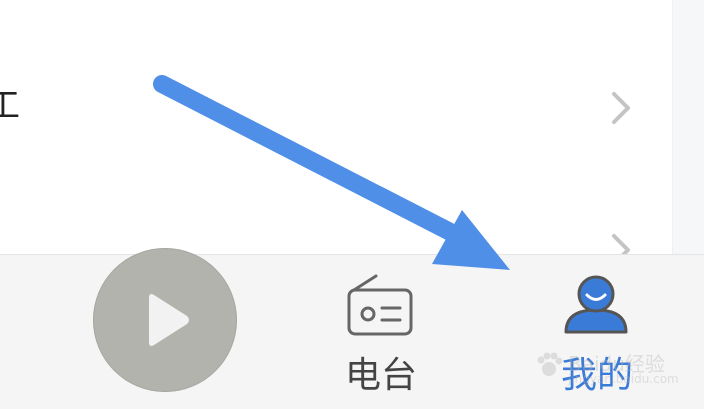 The height and width of the screenshot is (409, 704). I want to click on list-row-label: 工, so click(10, 106).